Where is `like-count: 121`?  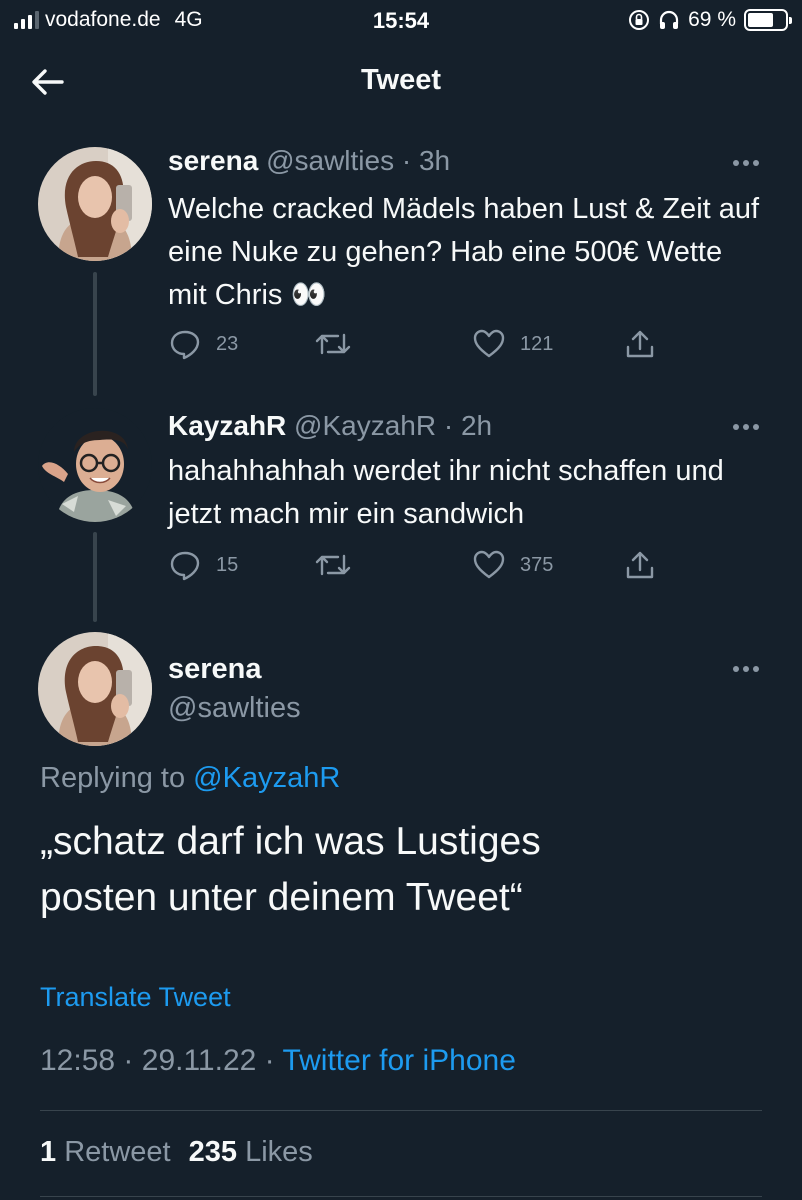
like-count: 121 is located at coordinates (537, 343).